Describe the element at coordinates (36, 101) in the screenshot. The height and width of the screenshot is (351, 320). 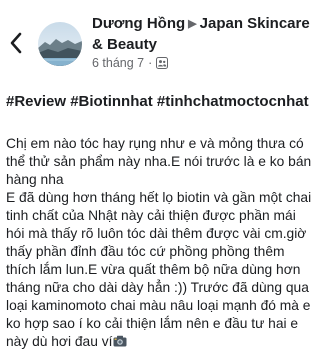
I see `hashtag-review: #Review` at that location.